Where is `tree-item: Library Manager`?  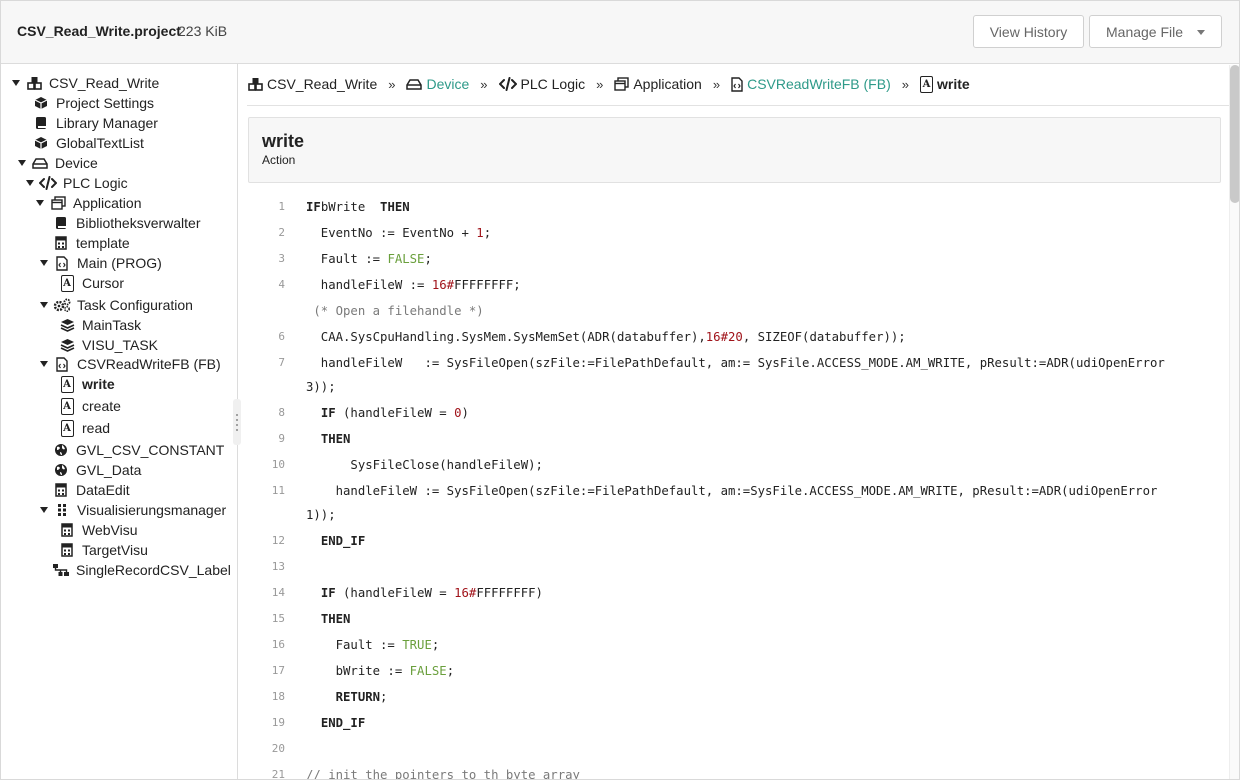 tree-item: Library Manager is located at coordinates (95, 123).